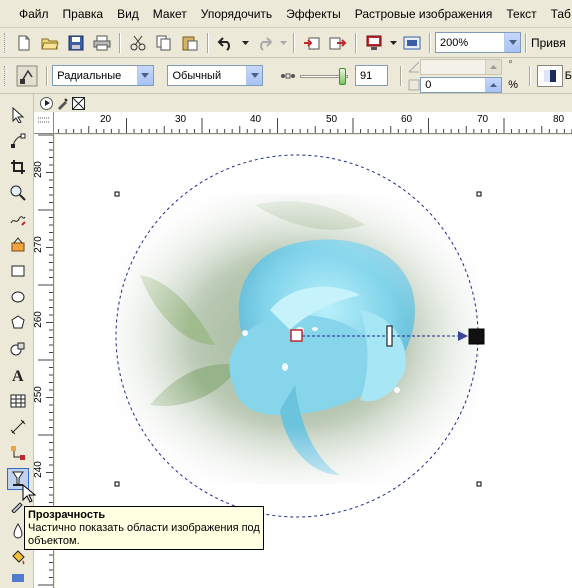  Describe the element at coordinates (558, 14) in the screenshot. I see `menu-table: Таб` at that location.